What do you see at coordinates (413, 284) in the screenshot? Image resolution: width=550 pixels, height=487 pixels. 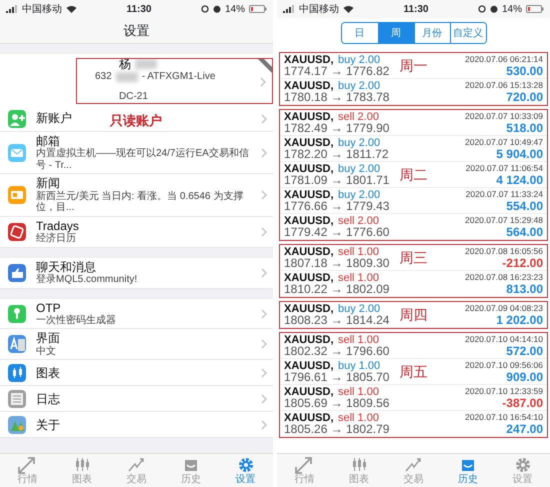 I see `trade-row: XAUUSD, sell 1.00 2020.07.08 16:23:23 1810.22 → 1802.09 813.00` at bounding box center [413, 284].